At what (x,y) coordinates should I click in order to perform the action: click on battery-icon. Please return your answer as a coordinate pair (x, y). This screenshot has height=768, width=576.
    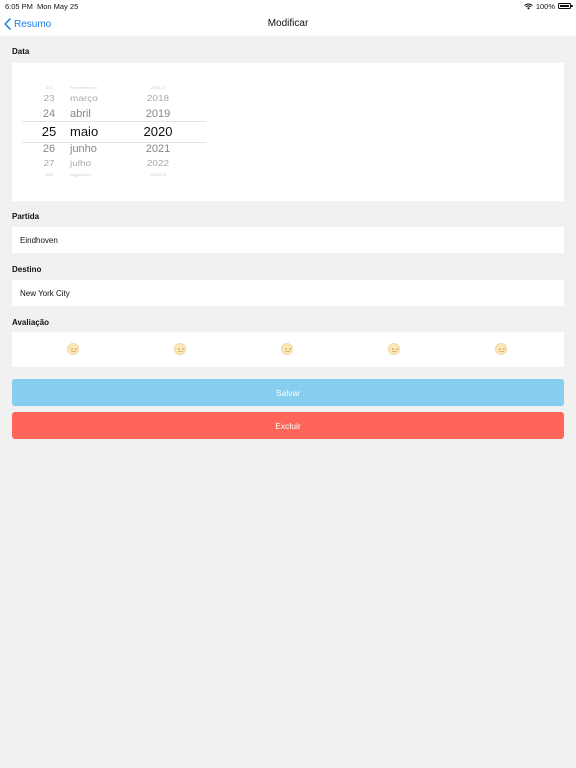
    Looking at the image, I should click on (565, 6).